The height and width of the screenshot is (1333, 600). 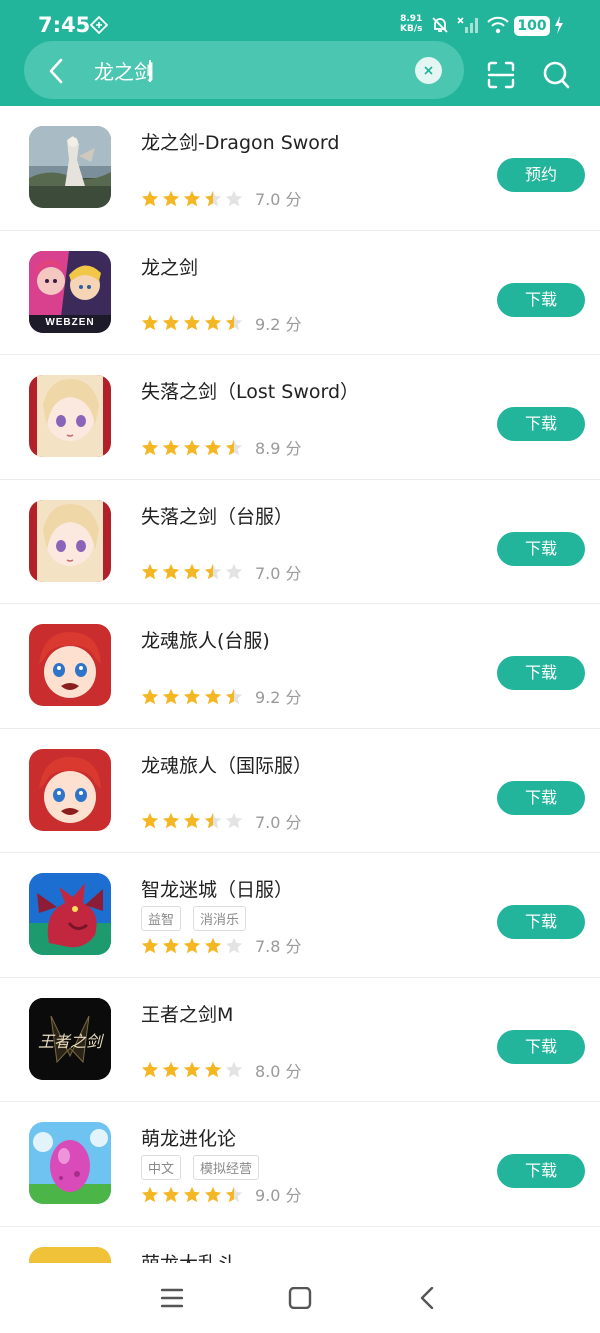 I want to click on dragon-egg-app-icon, so click(x=70, y=1163).